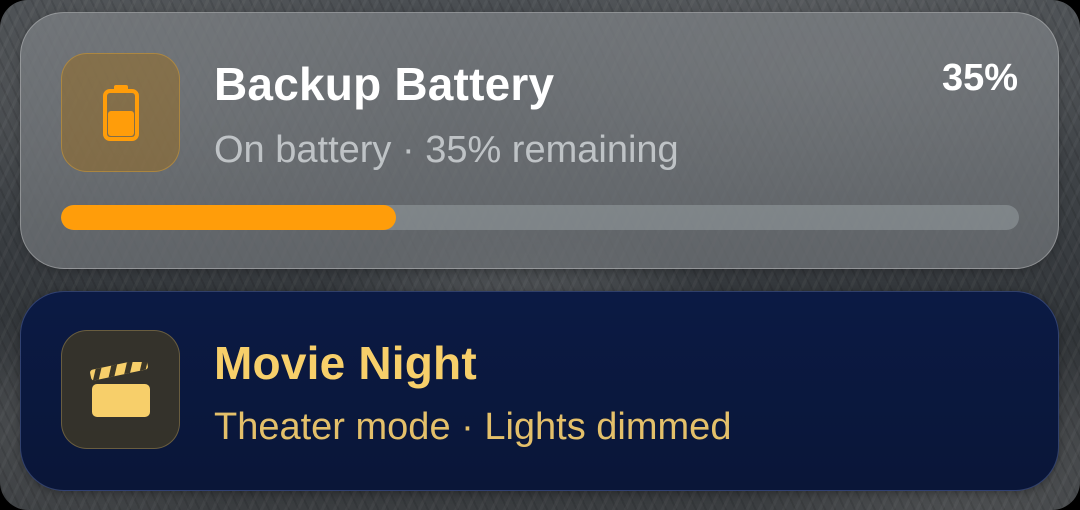  I want to click on notification-title: Backup Battery, so click(384, 84).